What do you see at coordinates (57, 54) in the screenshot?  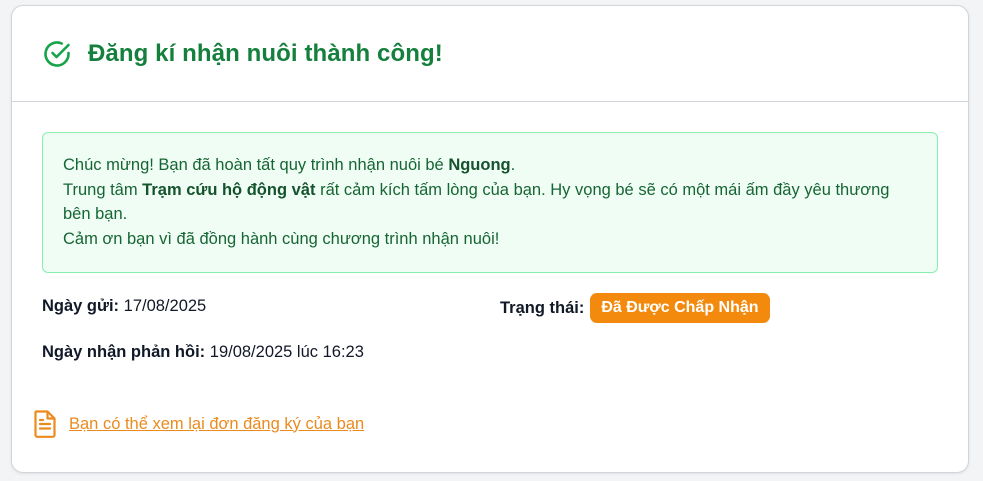 I see `check-circle-icon` at bounding box center [57, 54].